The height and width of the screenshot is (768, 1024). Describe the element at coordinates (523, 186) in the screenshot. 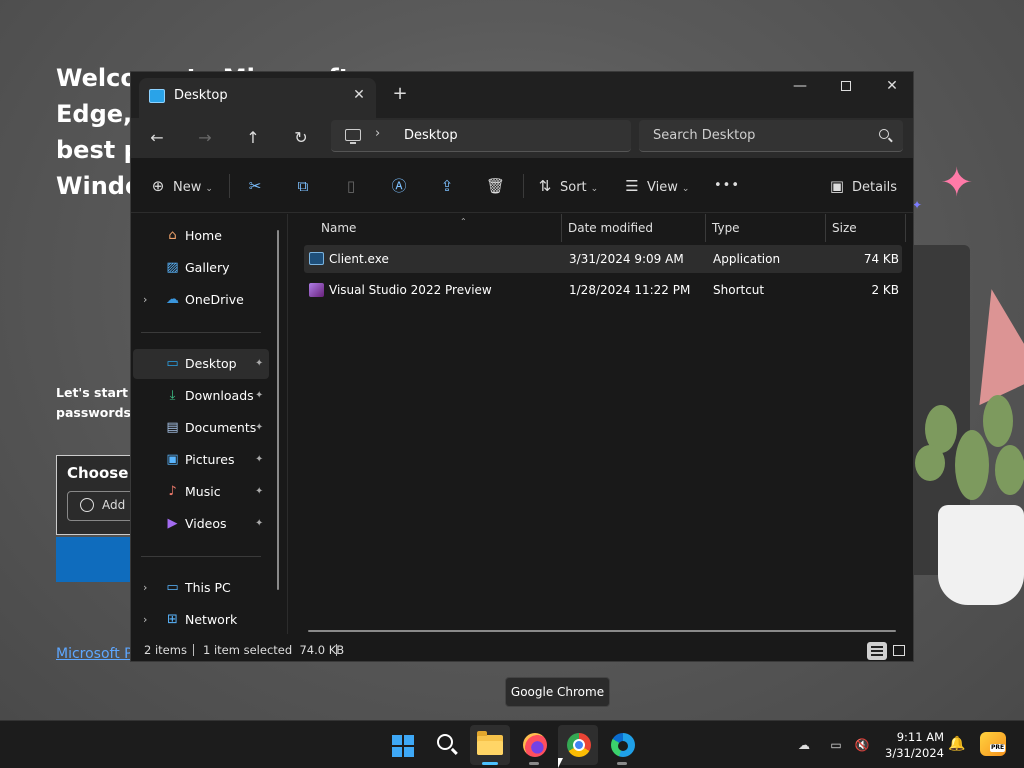

I see `divider` at that location.